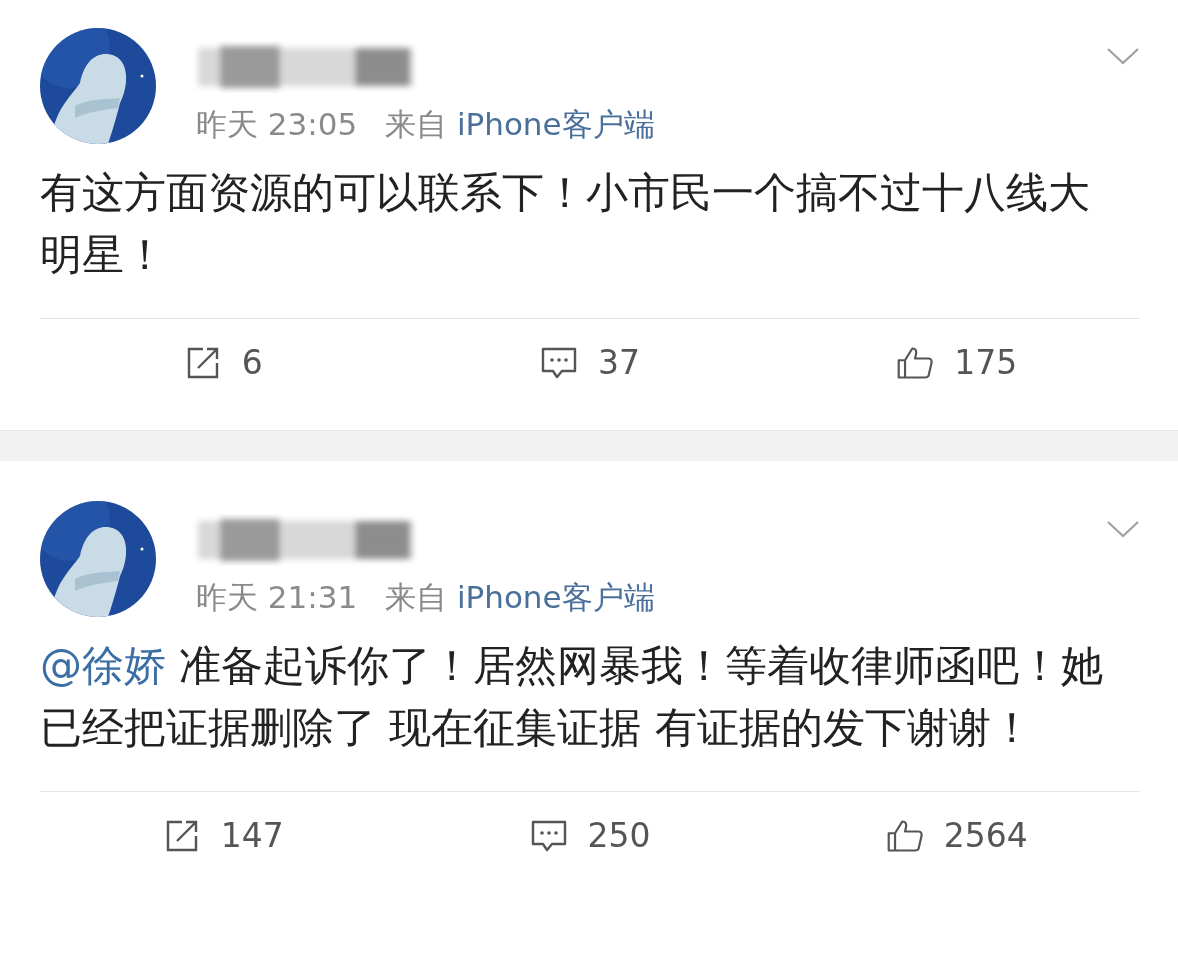 This screenshot has width=1178, height=960. What do you see at coordinates (223, 362) in the screenshot?
I see `repost-button: 6` at bounding box center [223, 362].